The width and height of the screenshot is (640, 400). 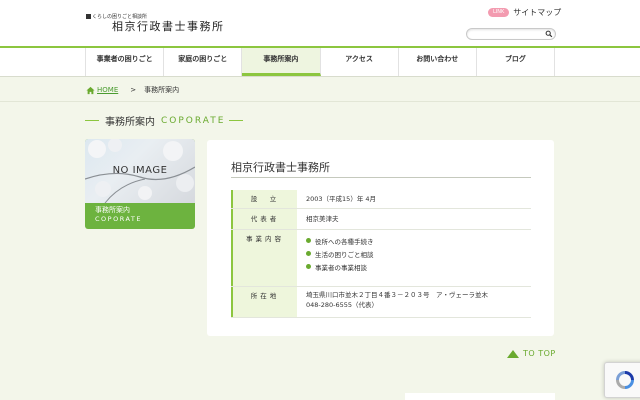 What do you see at coordinates (130, 122) in the screenshot?
I see `page-title-ja: 事務所案内` at bounding box center [130, 122].